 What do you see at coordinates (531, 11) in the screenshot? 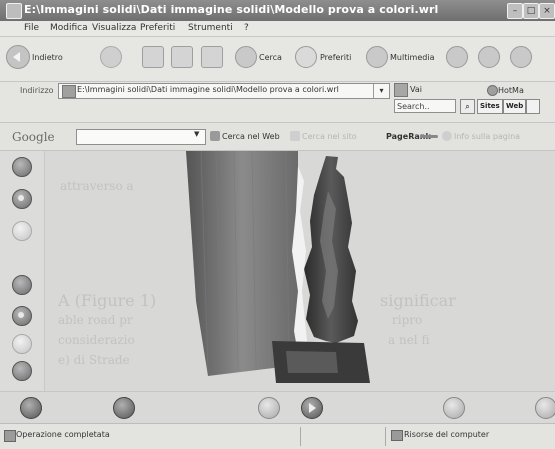
I see `maximize-button: □` at bounding box center [531, 11].